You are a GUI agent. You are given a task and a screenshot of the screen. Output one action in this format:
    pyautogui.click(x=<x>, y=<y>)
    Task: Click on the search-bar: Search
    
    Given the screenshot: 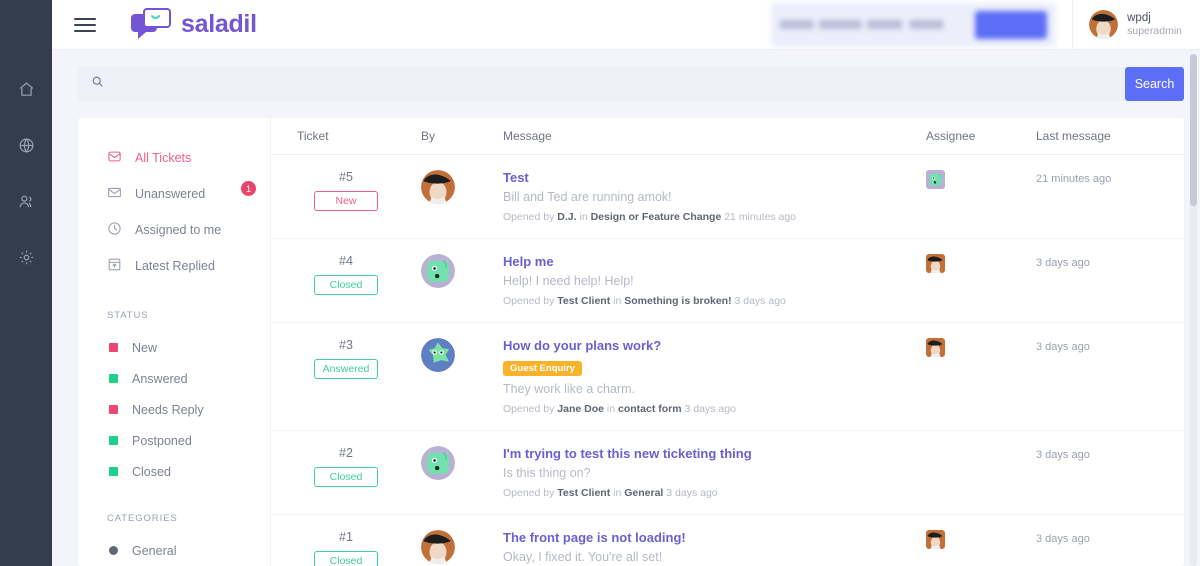 What is the action you would take?
    pyautogui.click(x=631, y=84)
    